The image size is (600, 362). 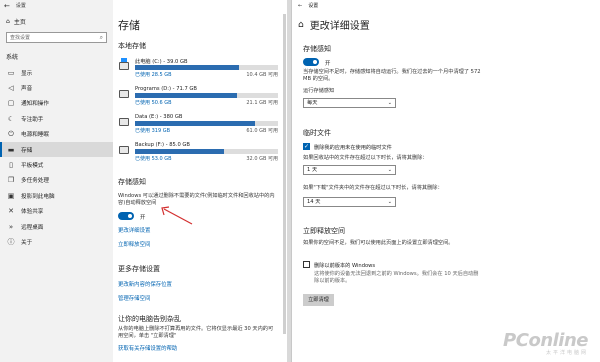 I want to click on speaker-icon: ◁, so click(x=11, y=88).